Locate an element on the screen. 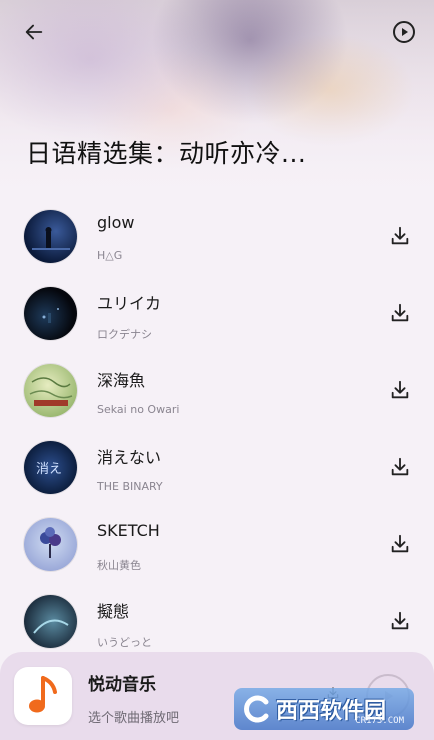 The height and width of the screenshot is (740, 434). player-status-text: 选个歌曲播放吧 is located at coordinates (134, 718).